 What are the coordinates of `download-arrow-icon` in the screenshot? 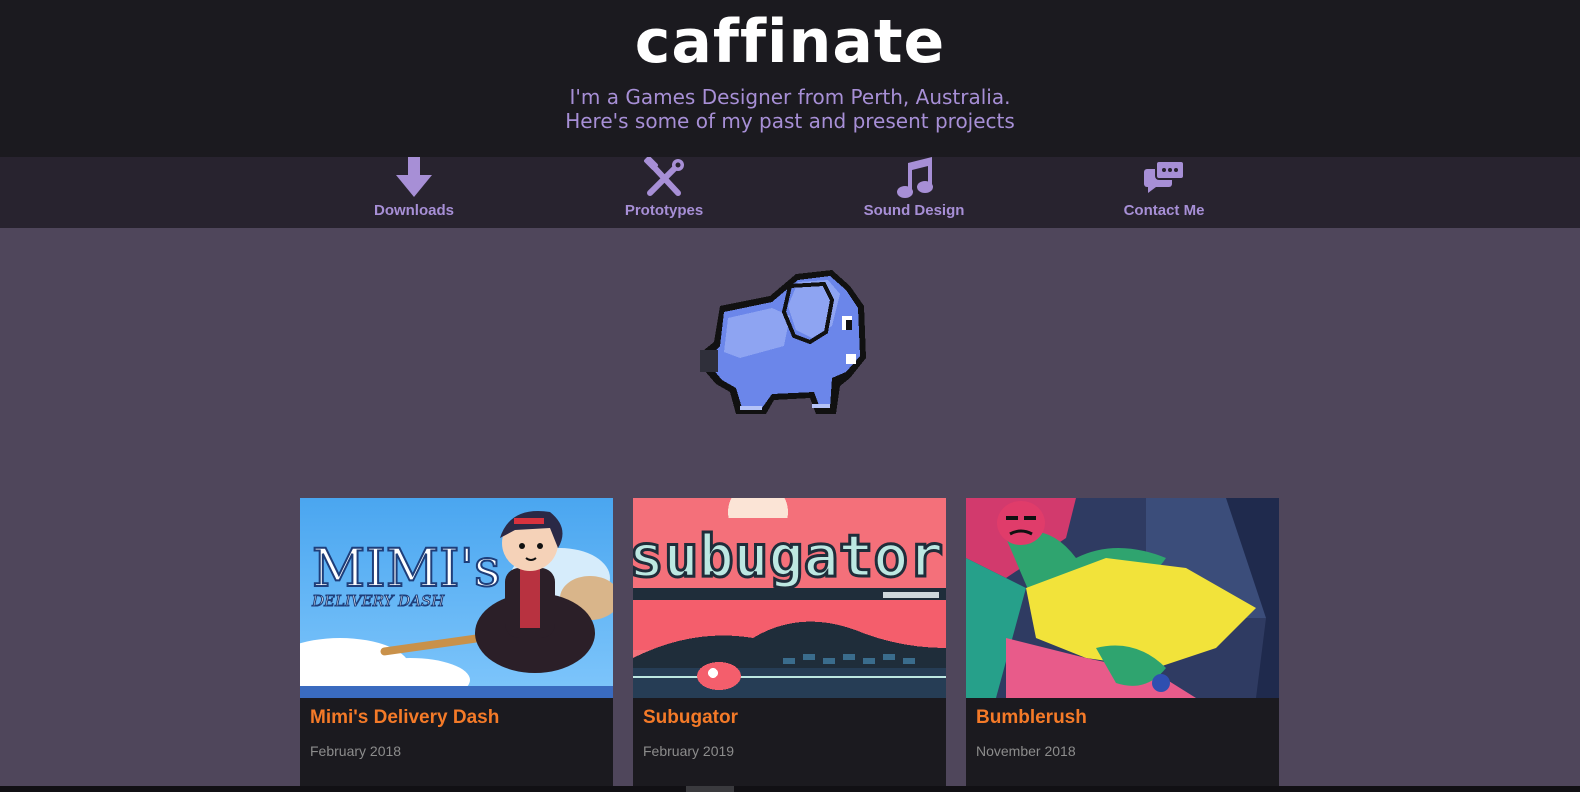 It's located at (414, 177).